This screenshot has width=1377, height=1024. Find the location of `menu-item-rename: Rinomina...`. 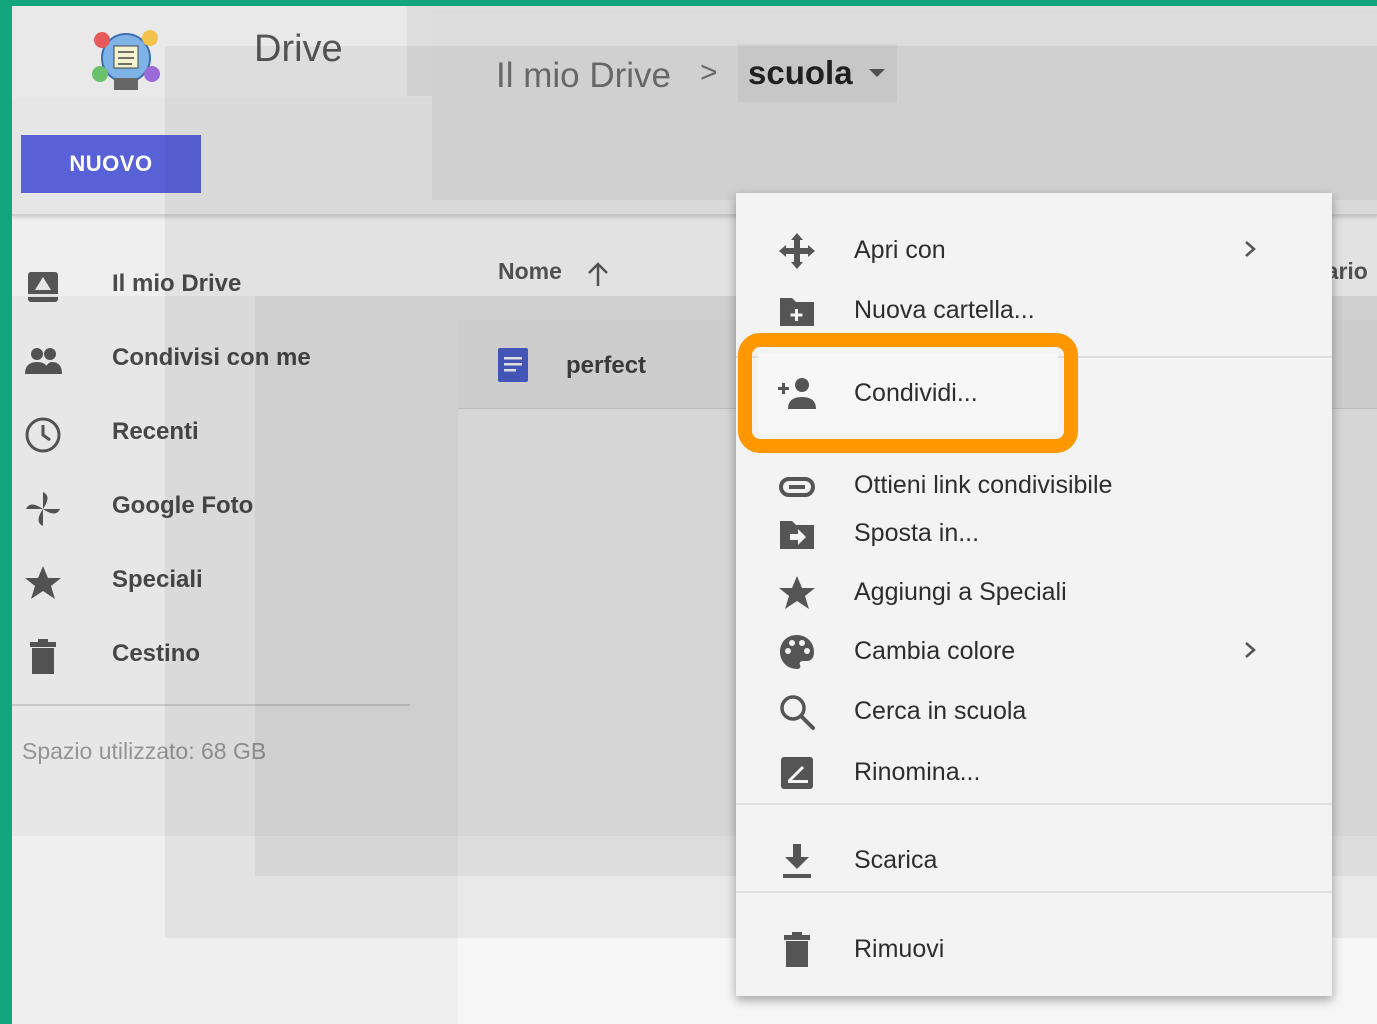

menu-item-rename: Rinomina... is located at coordinates (1034, 772).